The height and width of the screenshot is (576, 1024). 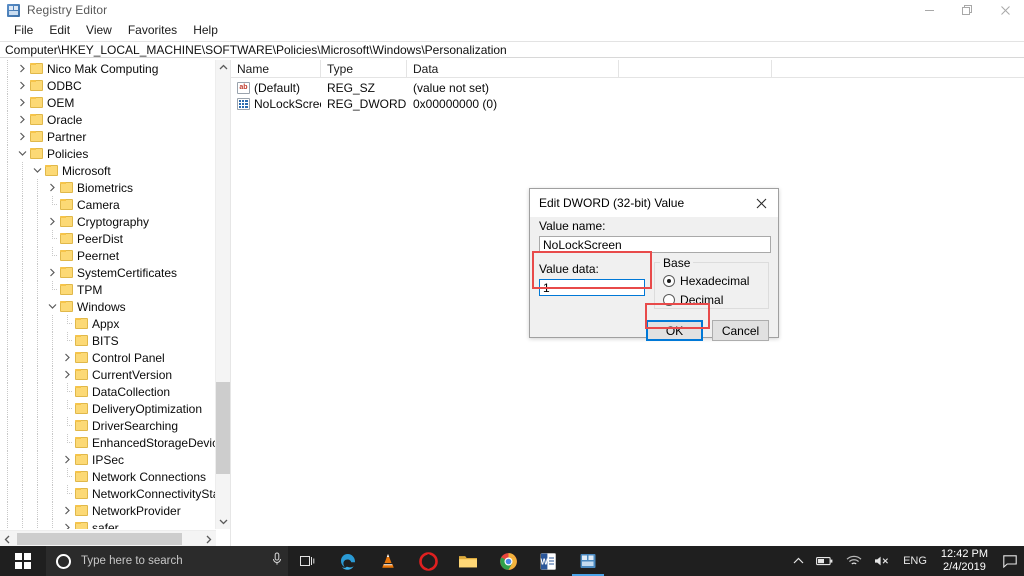 What do you see at coordinates (798, 561) in the screenshot?
I see `show-hidden-icons-chevron` at bounding box center [798, 561].